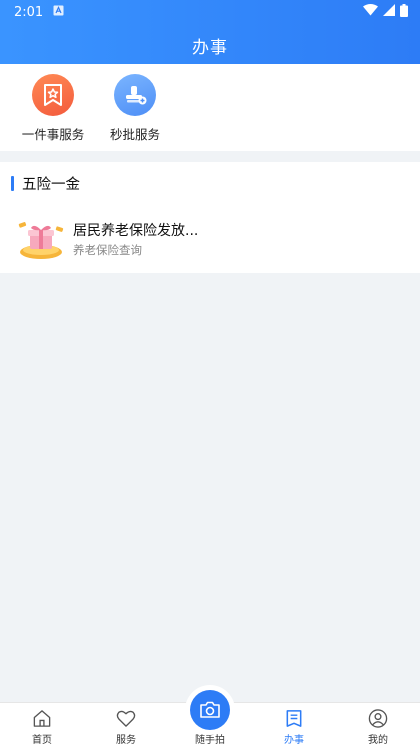 This screenshot has width=420, height=746. I want to click on tab-home: 首页, so click(42, 724).